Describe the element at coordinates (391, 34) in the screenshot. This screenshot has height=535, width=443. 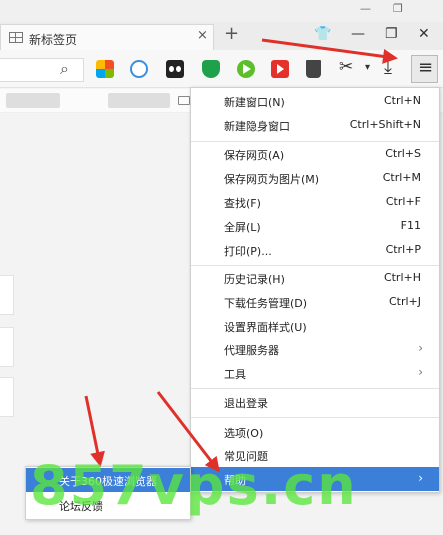
I see `maximize-button: ❐` at that location.